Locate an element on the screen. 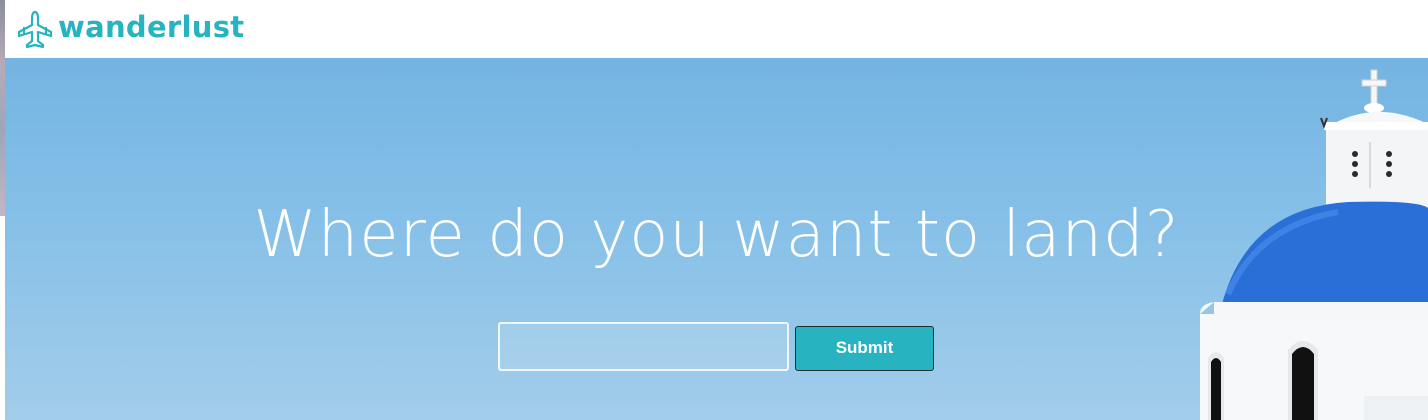 This screenshot has width=1428, height=420. brand-name: wanderlust is located at coordinates (151, 27).